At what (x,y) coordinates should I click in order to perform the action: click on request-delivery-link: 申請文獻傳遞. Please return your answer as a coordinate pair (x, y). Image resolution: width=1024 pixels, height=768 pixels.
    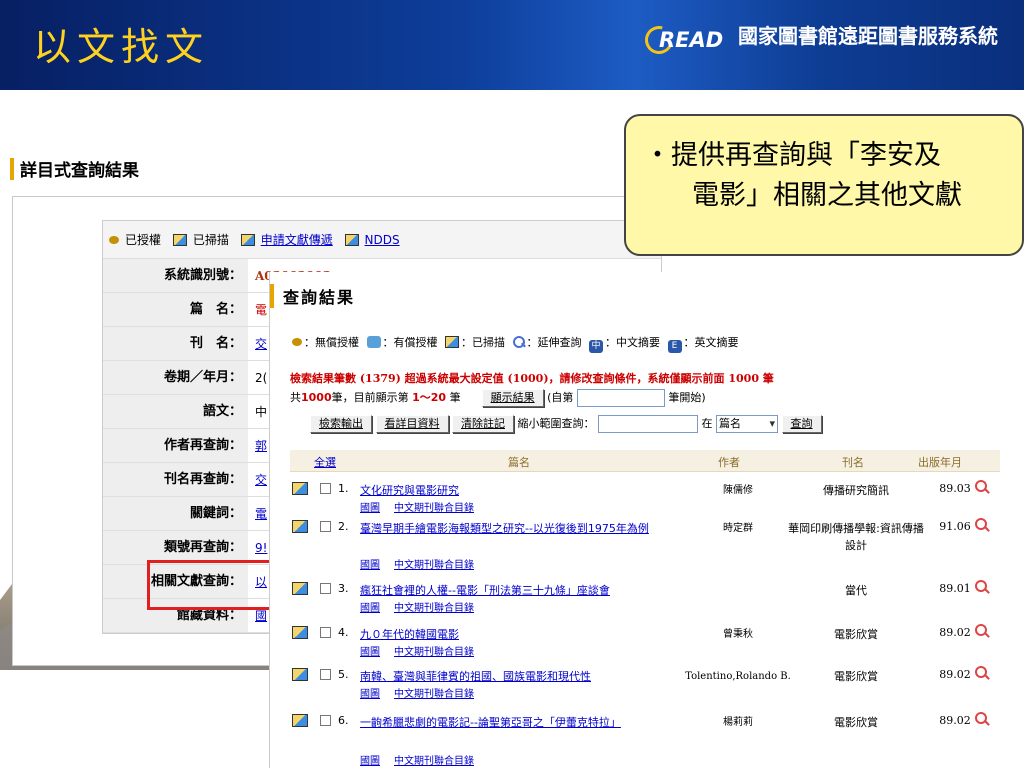
    Looking at the image, I should click on (297, 240).